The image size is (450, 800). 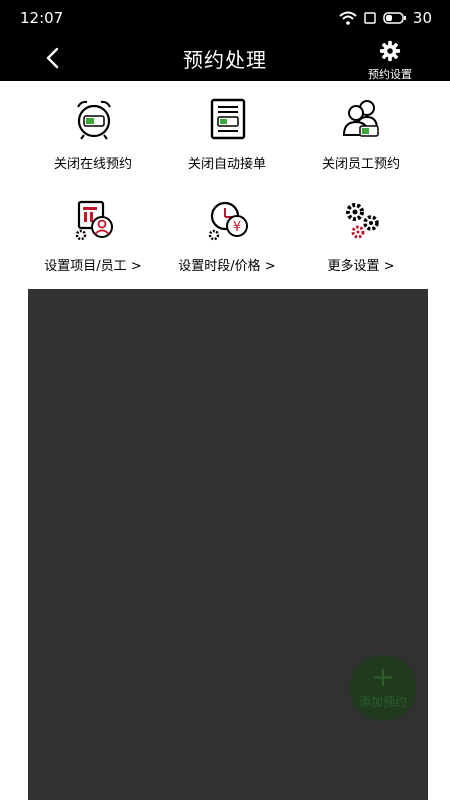 I want to click on booking-settings-button: 预约设置, so click(x=390, y=60).